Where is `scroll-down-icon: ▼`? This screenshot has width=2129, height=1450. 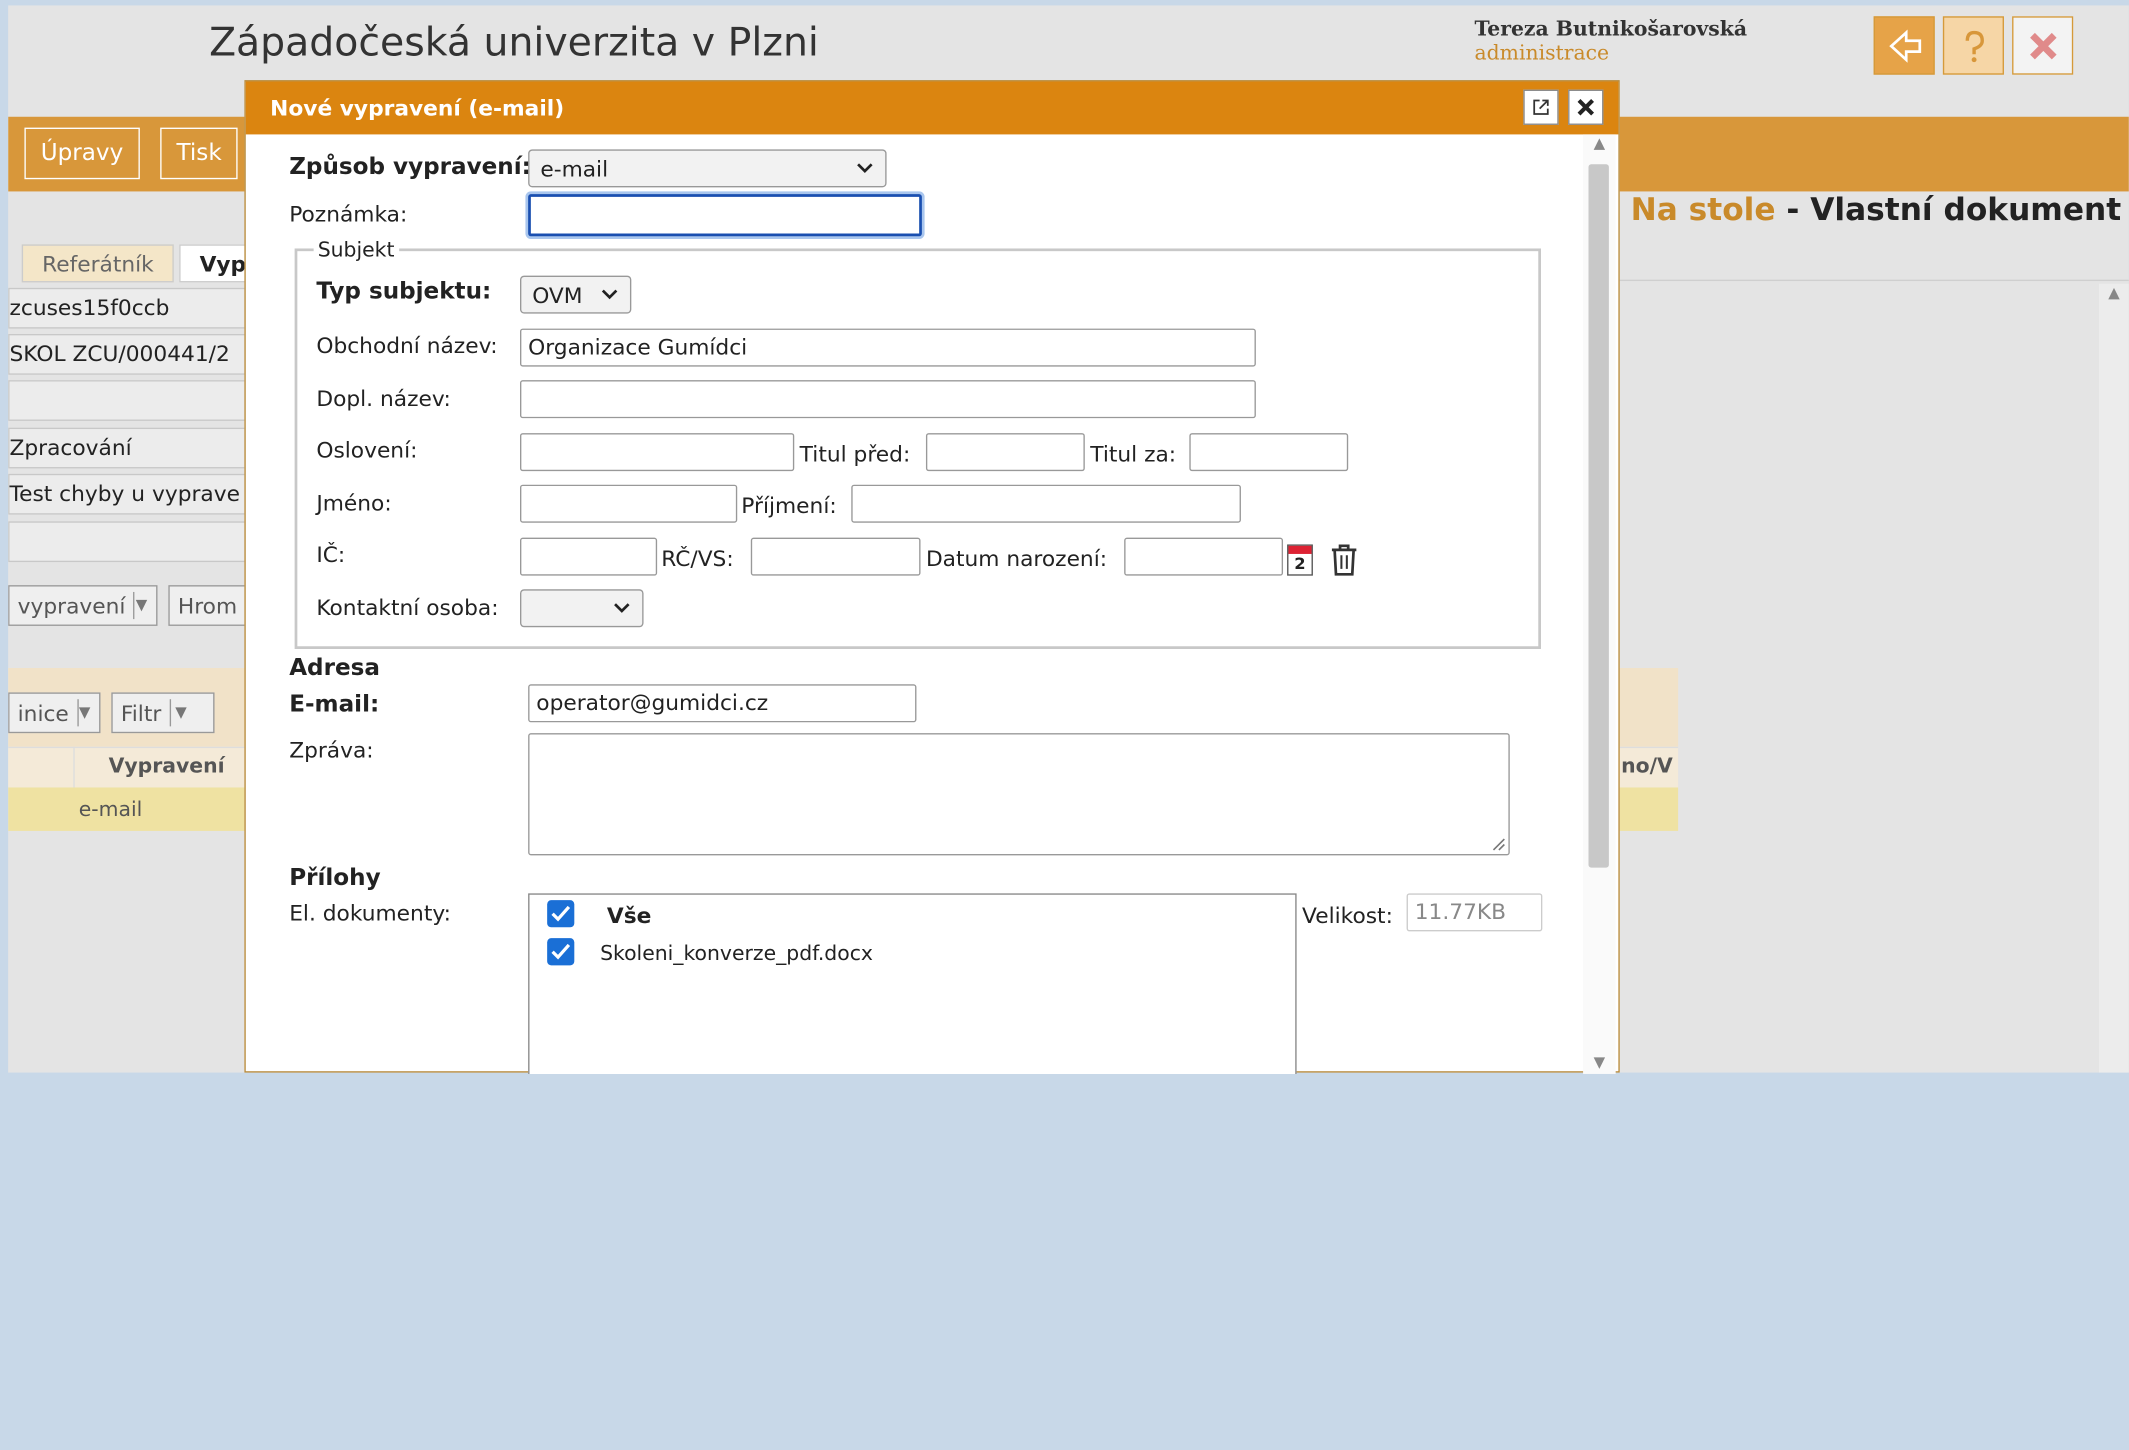
scroll-down-icon: ▼ is located at coordinates (1599, 1063).